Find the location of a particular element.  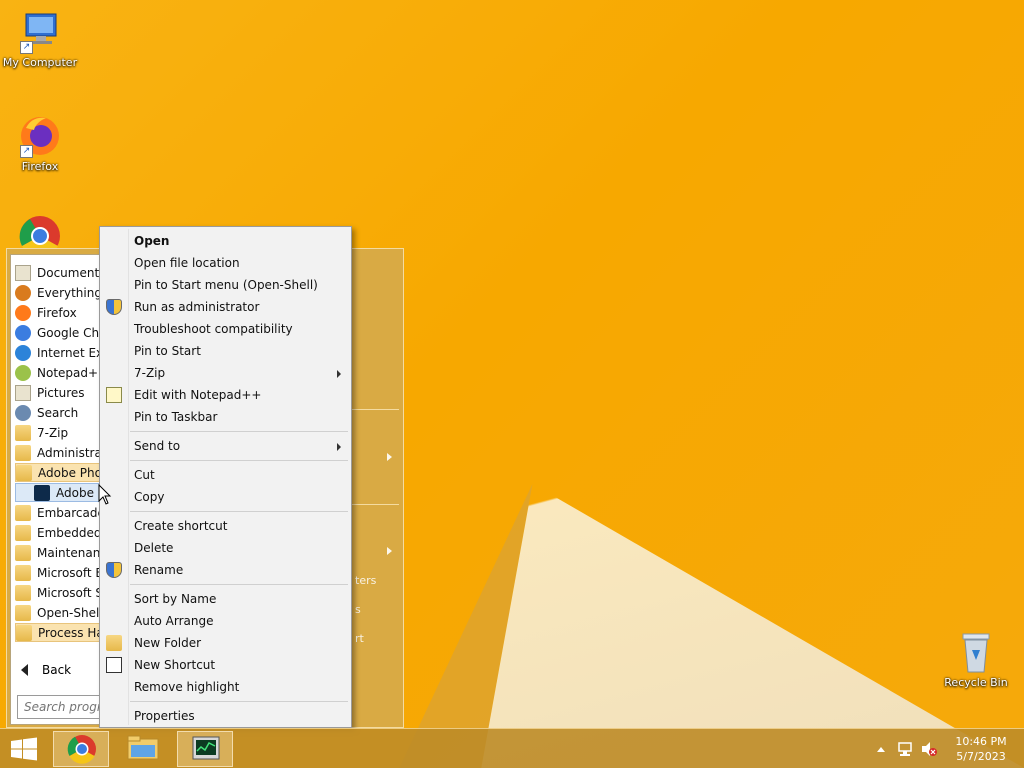

desktop-icon-chrome is located at coordinates (40, 230).